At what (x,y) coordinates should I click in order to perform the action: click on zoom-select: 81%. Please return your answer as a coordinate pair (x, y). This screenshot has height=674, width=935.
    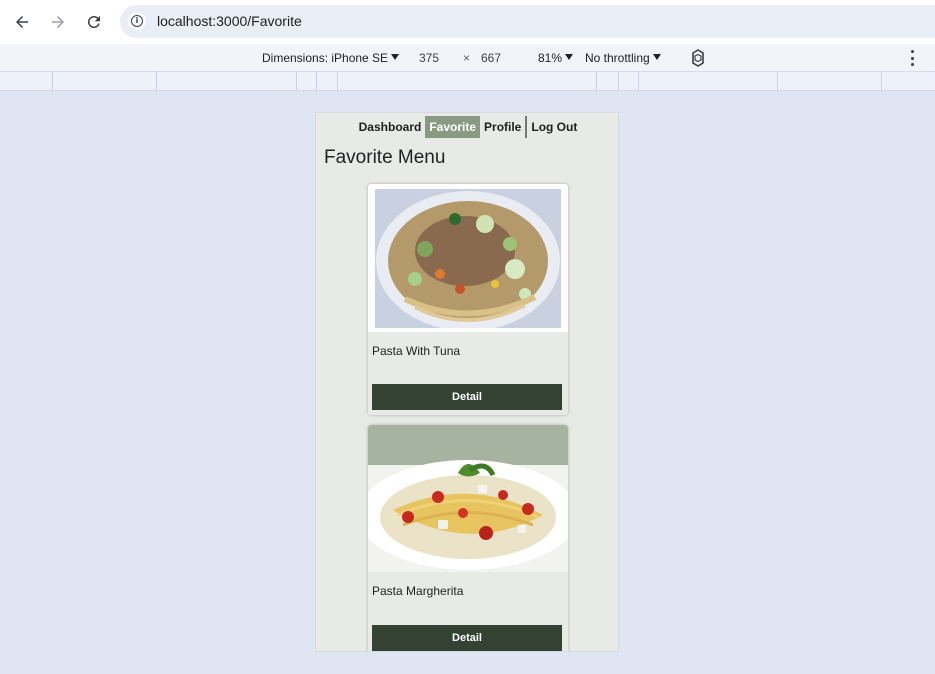
    Looking at the image, I should click on (556, 58).